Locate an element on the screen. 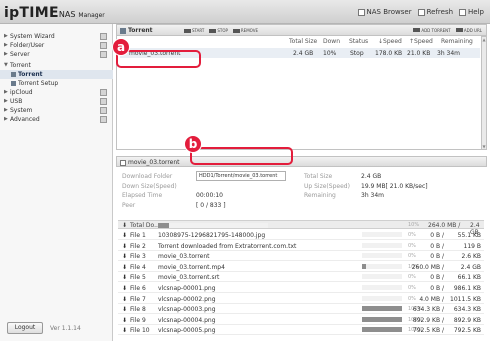 The image size is (490, 341). file-index: File 2 is located at coordinates (138, 246).